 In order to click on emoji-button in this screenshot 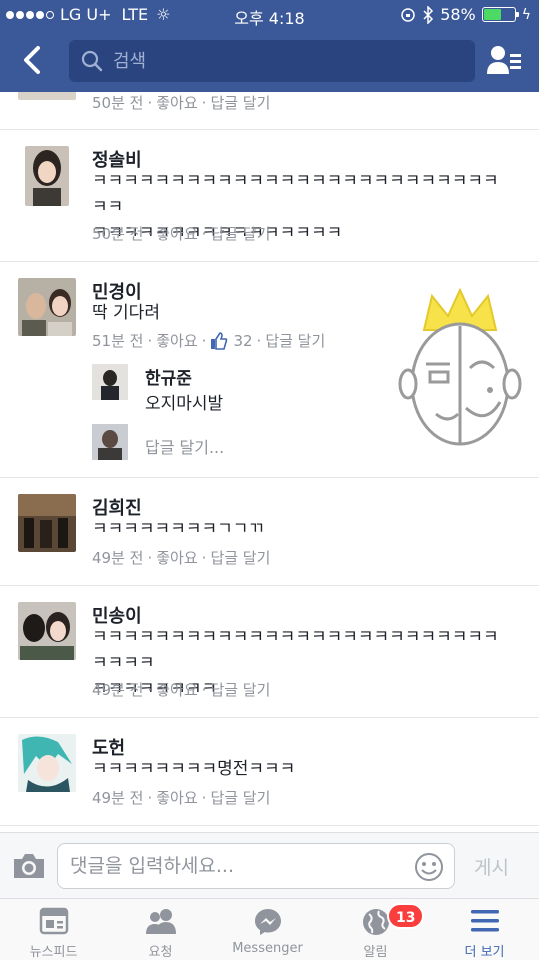, I will do `click(429, 867)`.